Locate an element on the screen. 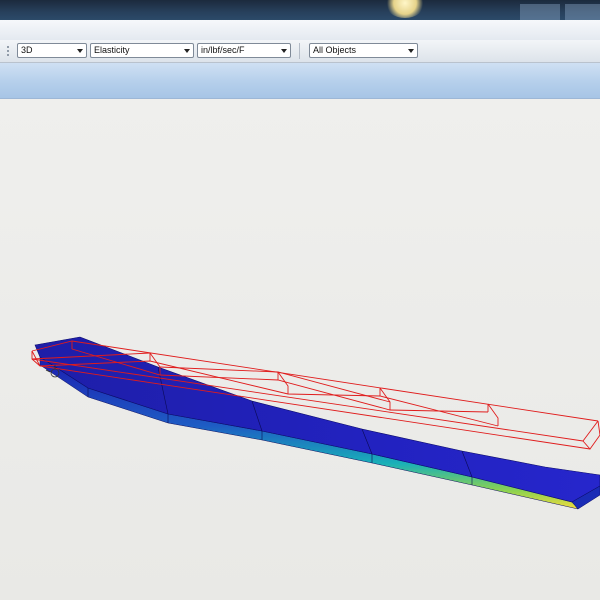 This screenshot has height=600, width=600. object-filter-dropdown: All Objects is located at coordinates (363, 50).